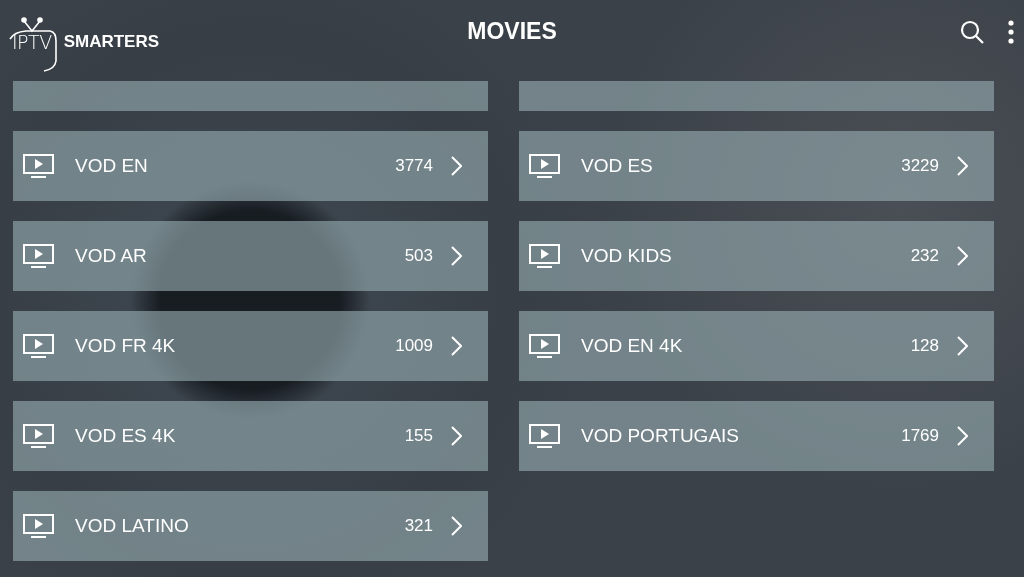 The image size is (1024, 577). I want to click on category-item: VOD EN 3774, so click(250, 166).